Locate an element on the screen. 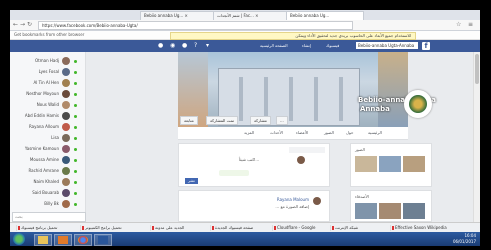  back-icon: ← is located at coordinates (15, 25).